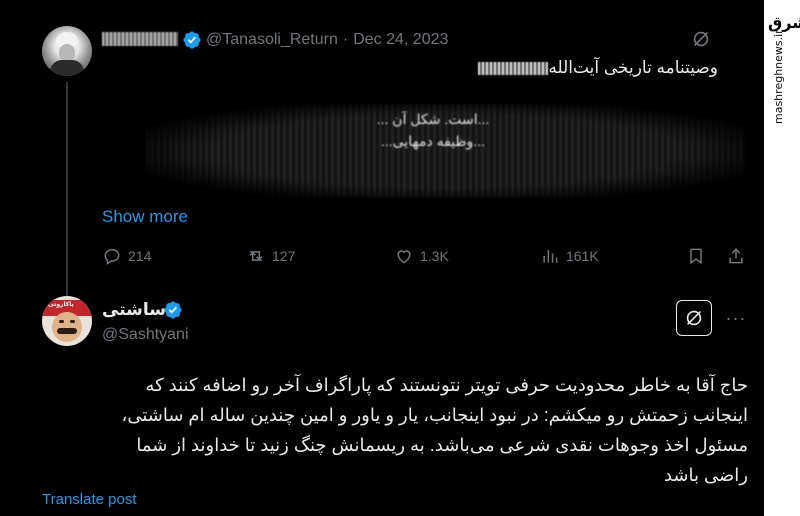  Describe the element at coordinates (140, 39) in the screenshot. I see `quoted-author-name-redacted` at that location.